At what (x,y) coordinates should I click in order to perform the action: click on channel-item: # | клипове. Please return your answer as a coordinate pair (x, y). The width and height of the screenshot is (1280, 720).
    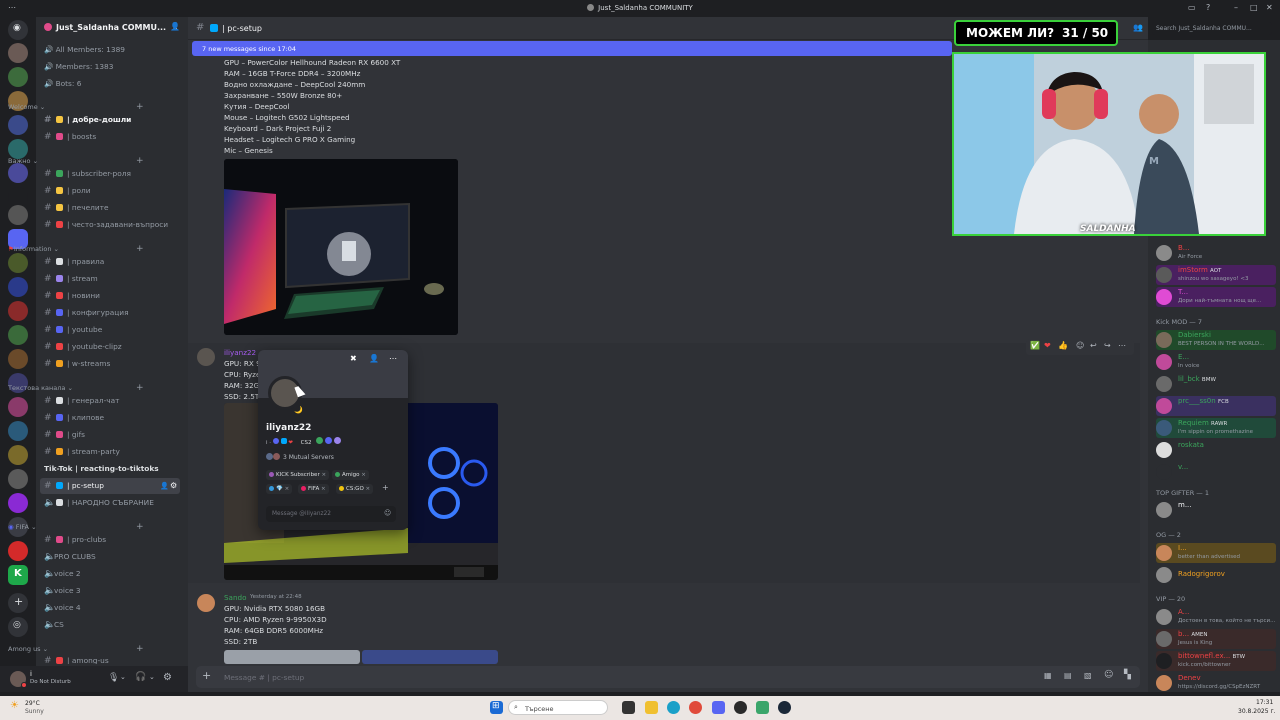
    Looking at the image, I should click on (110, 418).